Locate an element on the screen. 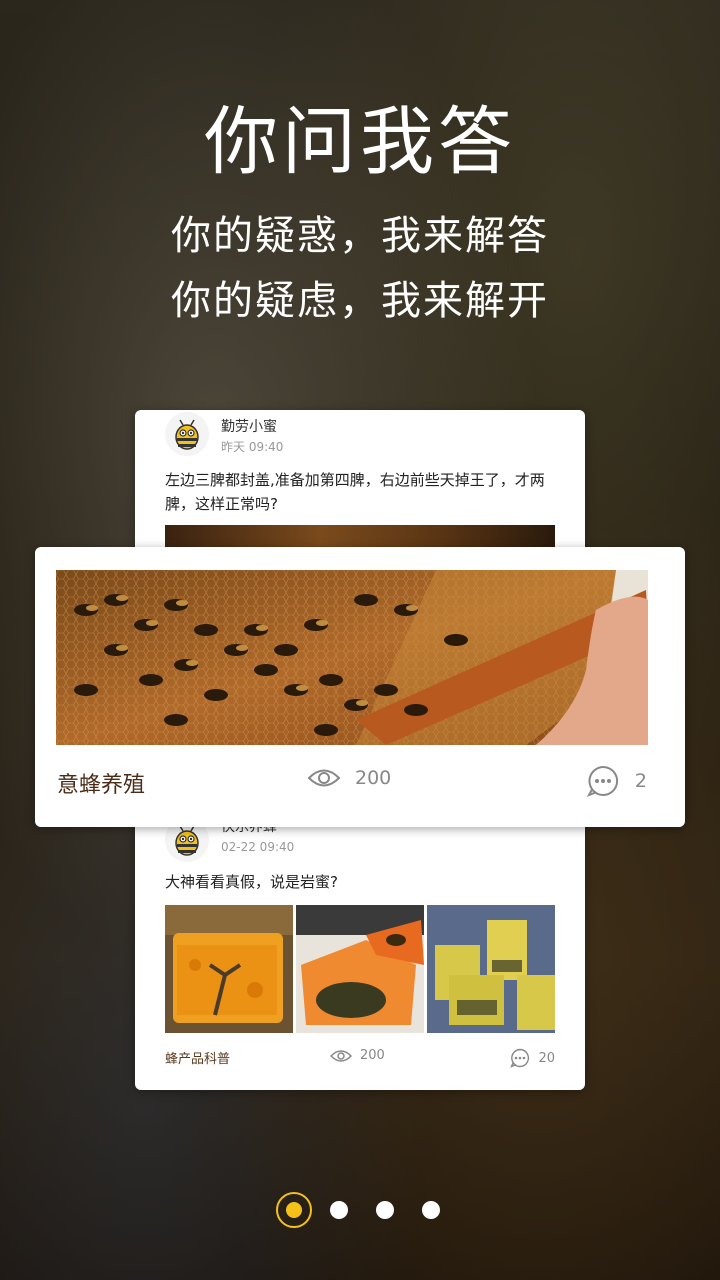 This screenshot has width=720, height=1280. post-category: 蜂产品科普 is located at coordinates (197, 1057).